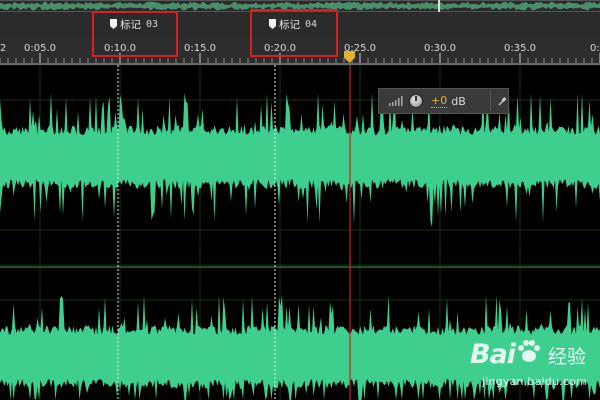 This screenshot has height=400, width=600. What do you see at coordinates (532, 364) in the screenshot?
I see `baidu-jingyan-watermark: Bai 经验 jingyan.baidu.com` at bounding box center [532, 364].